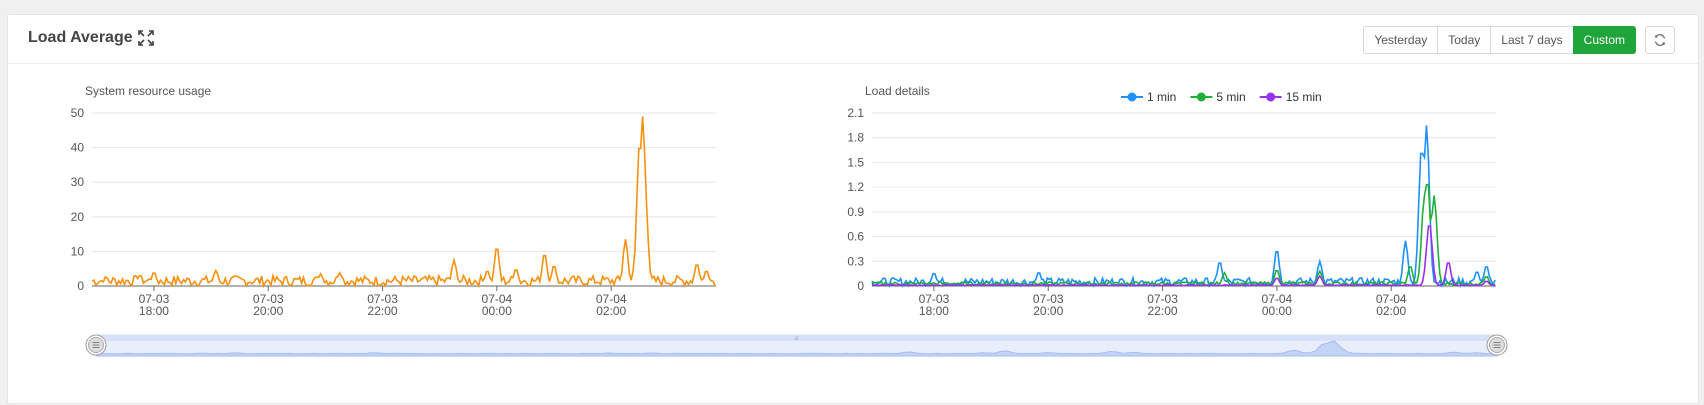  Describe the element at coordinates (78, 217) in the screenshot. I see `y-tick-label: 20` at that location.